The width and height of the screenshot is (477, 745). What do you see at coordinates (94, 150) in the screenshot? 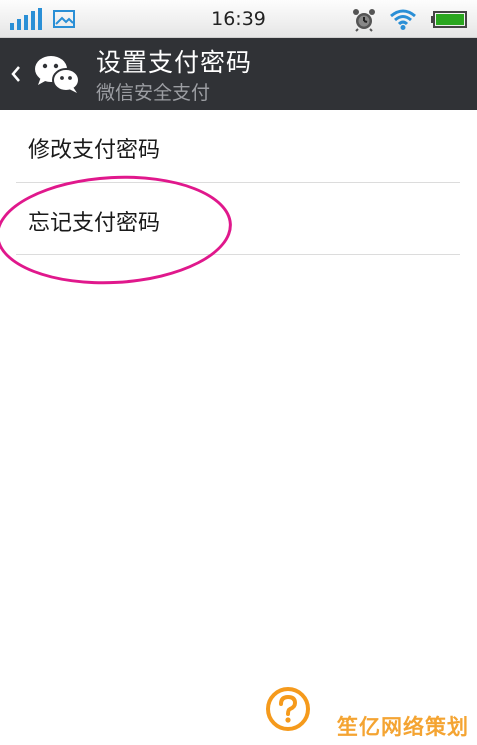
I see `menu-item-label: 修改支付密码` at bounding box center [94, 150].